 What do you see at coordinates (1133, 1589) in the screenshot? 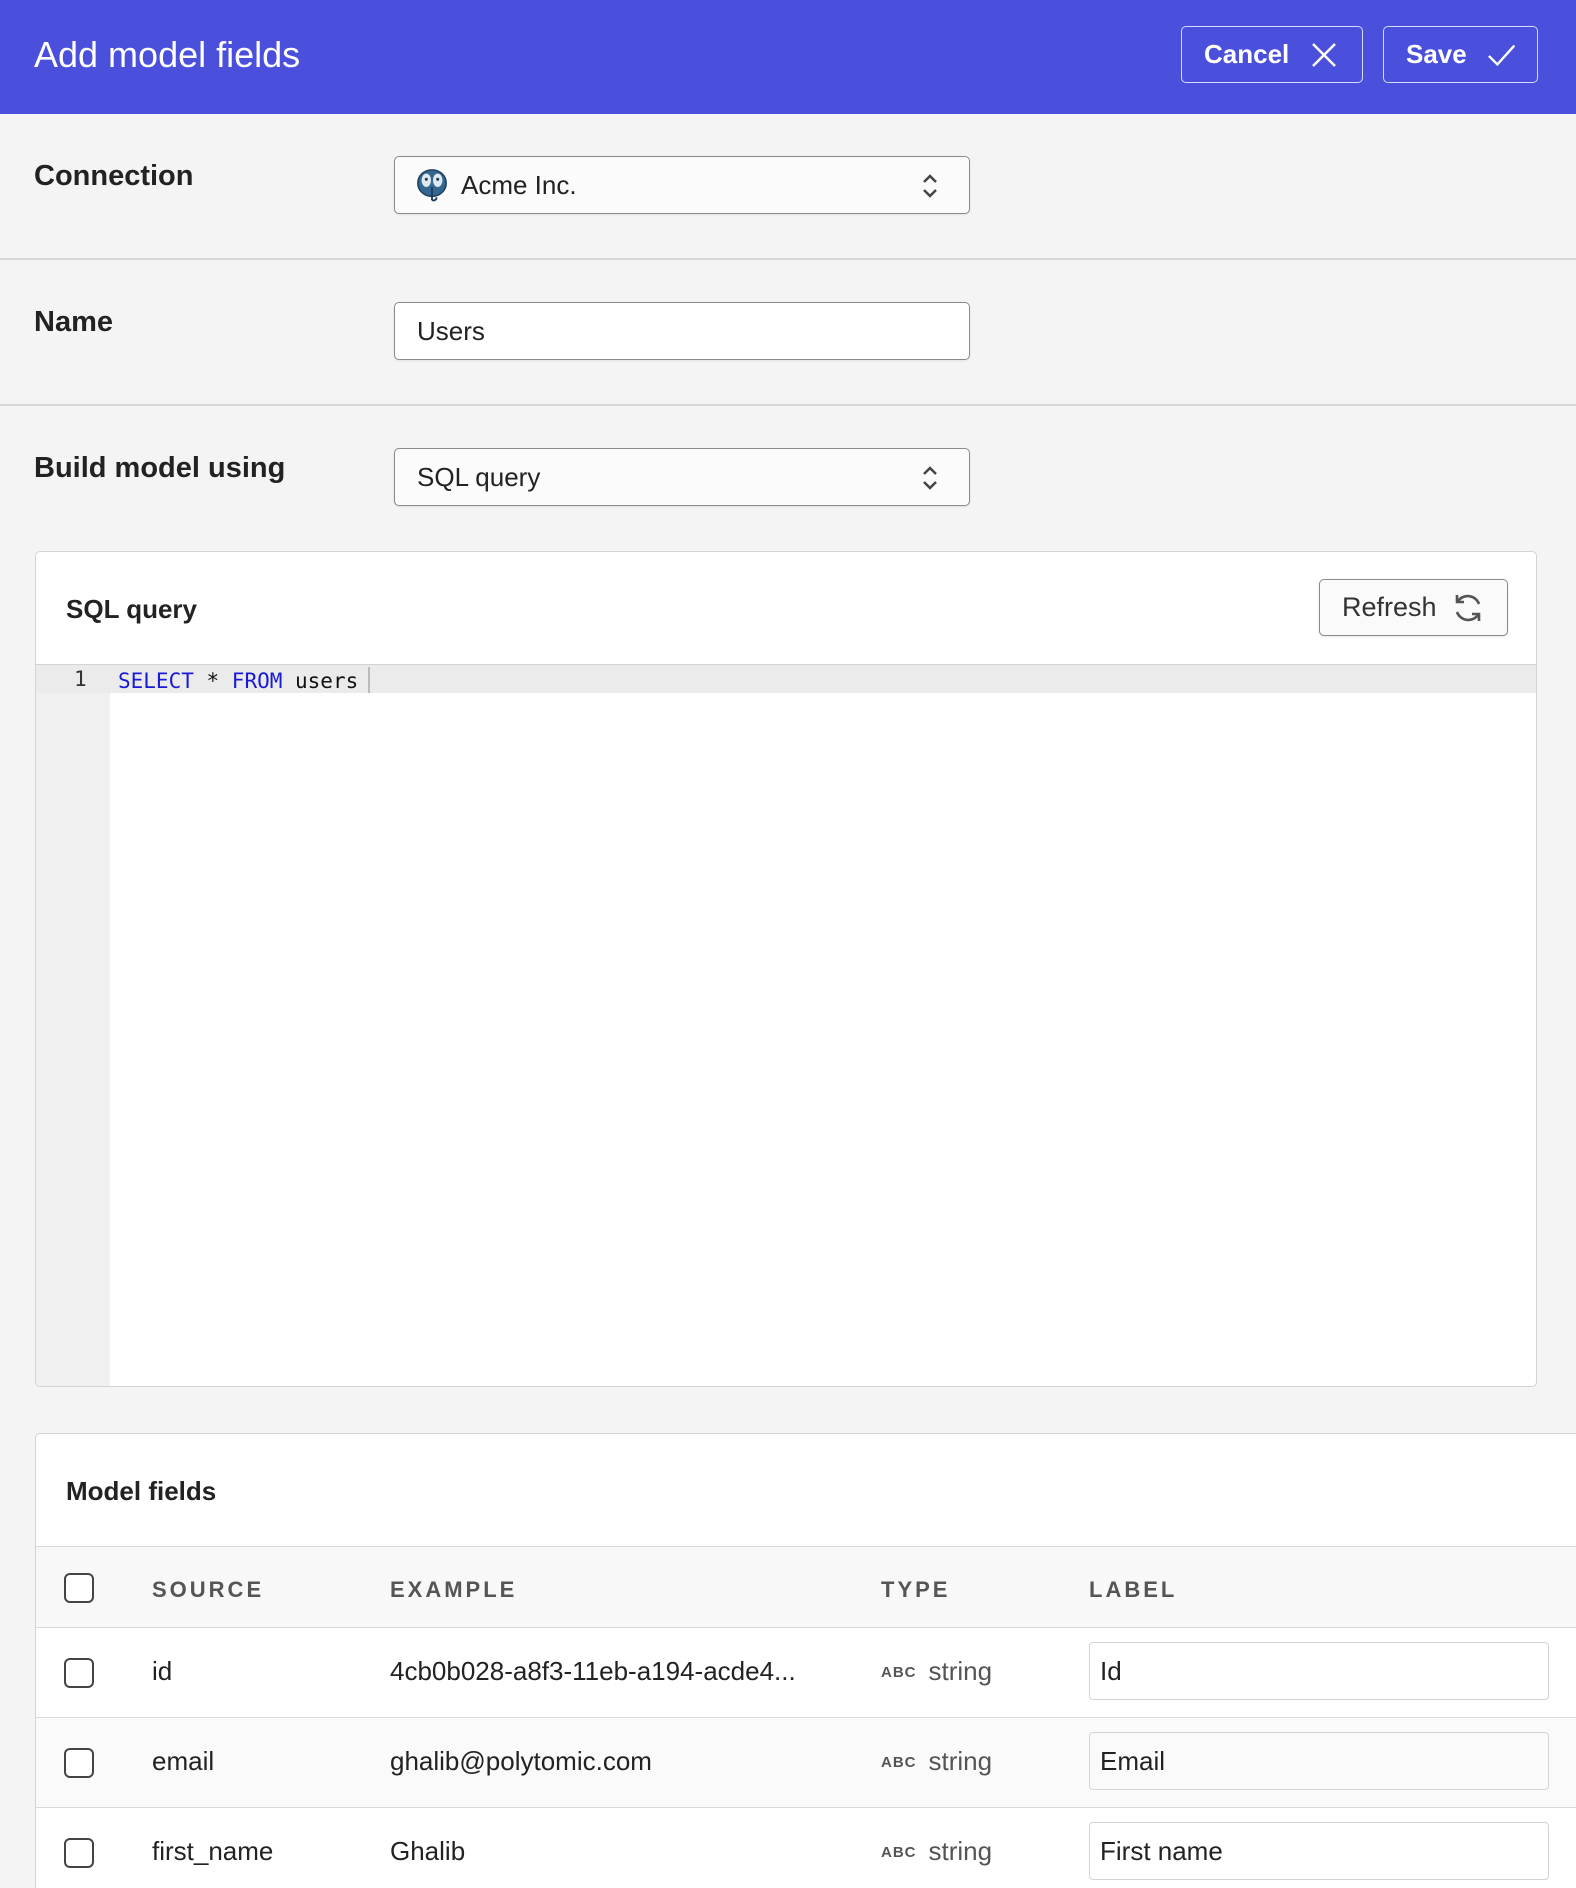
I see `column-header-label: LABEL` at bounding box center [1133, 1589].